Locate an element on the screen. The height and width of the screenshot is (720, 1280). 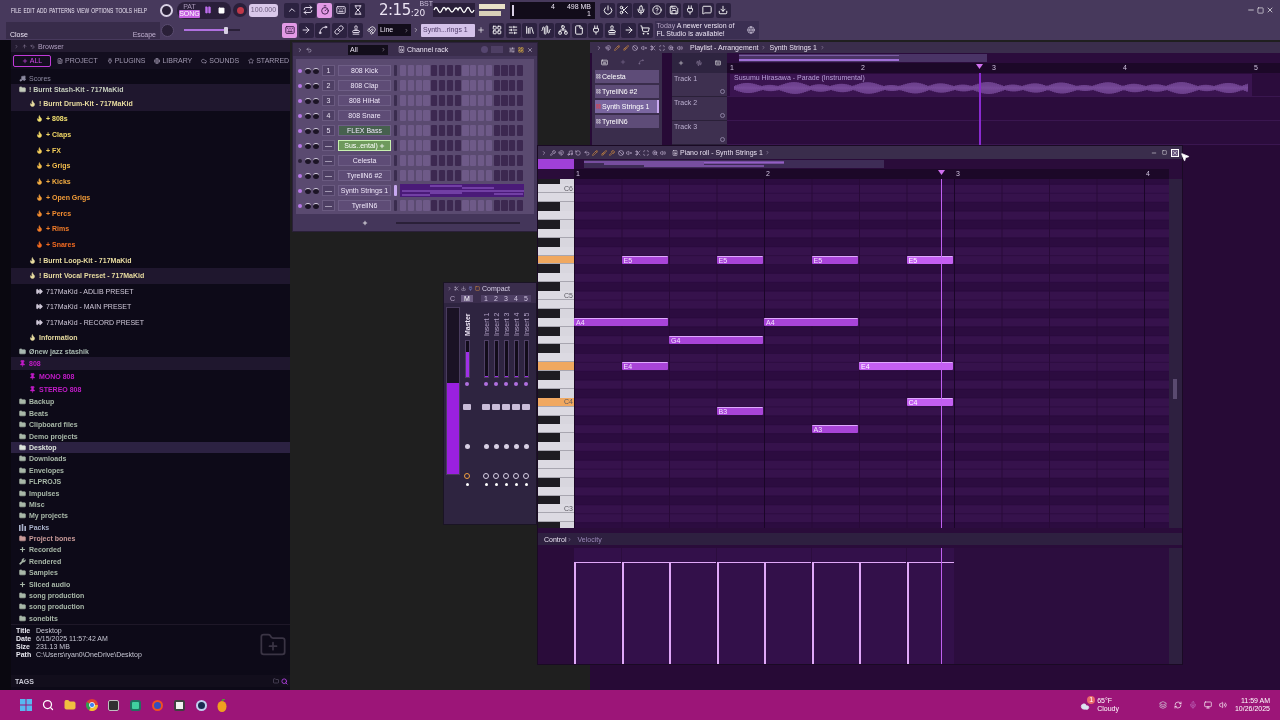
keyboard-icon is located at coordinates (717, 63).